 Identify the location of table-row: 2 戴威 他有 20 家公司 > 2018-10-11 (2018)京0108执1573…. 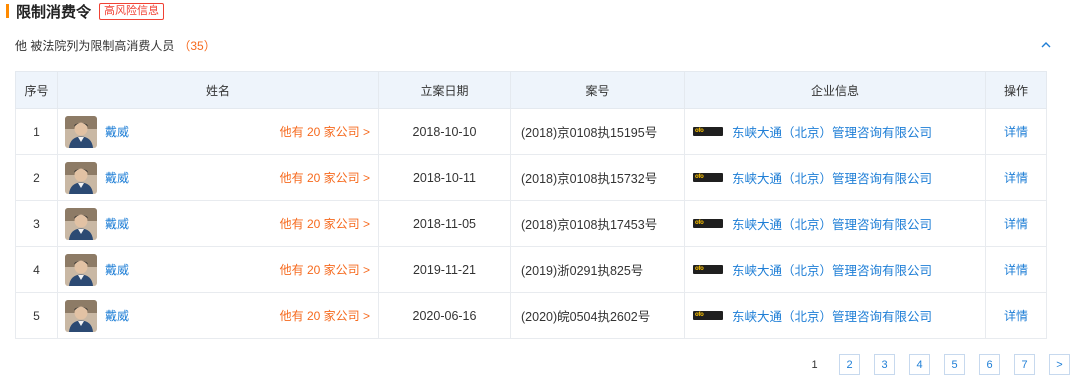
(531, 177).